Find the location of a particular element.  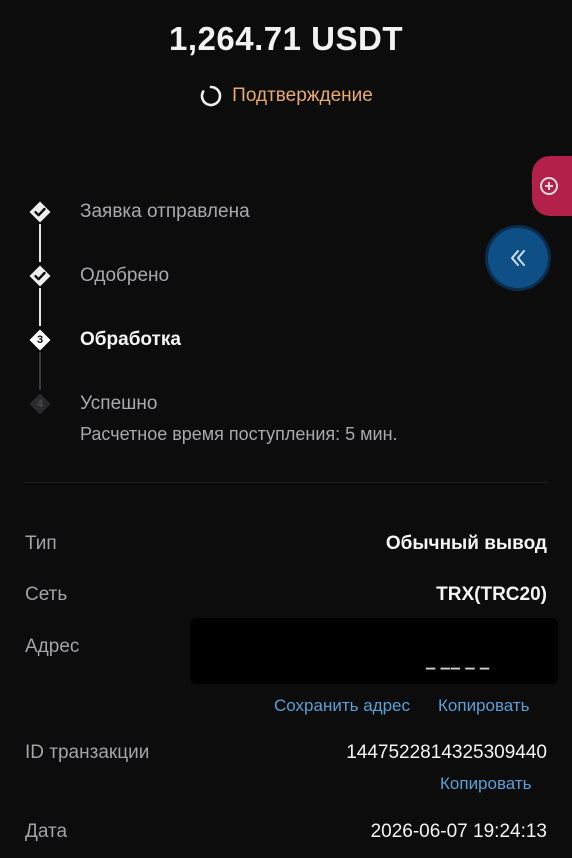

txid-label: ID транзакции is located at coordinates (87, 752).